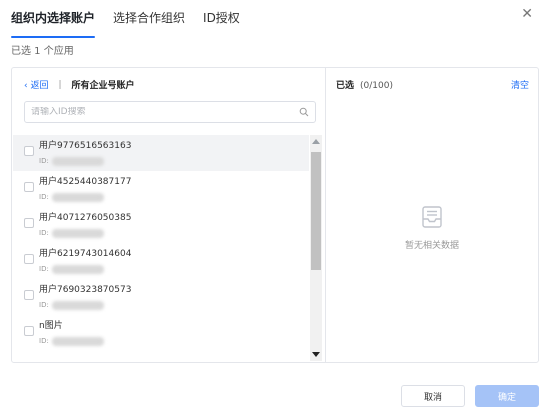 This screenshot has height=420, width=553. Describe the element at coordinates (85, 218) in the screenshot. I see `account-name: 用户4071276050385` at that location.